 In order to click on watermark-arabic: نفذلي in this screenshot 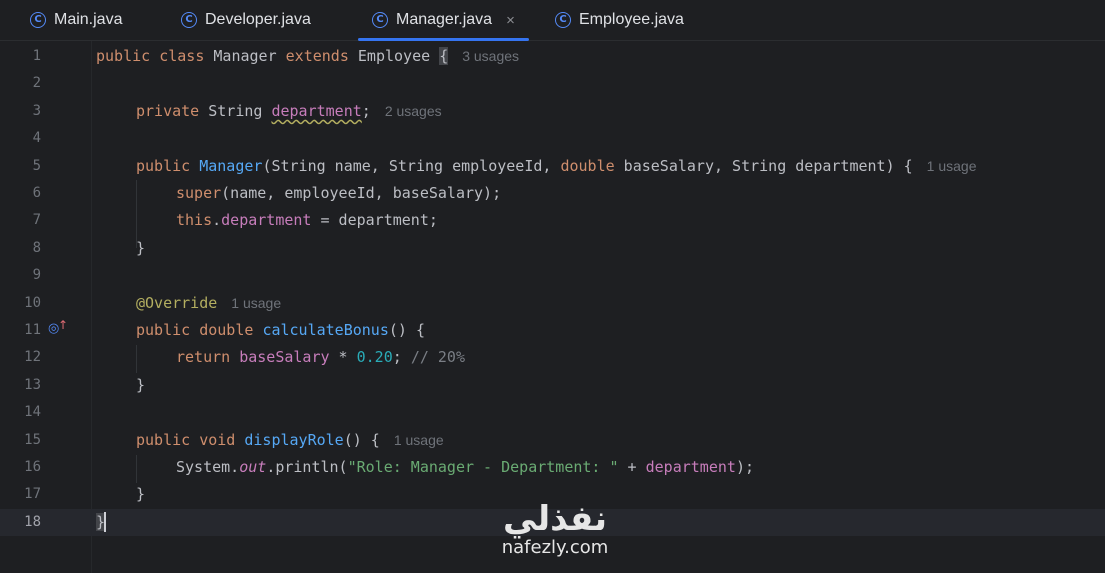, I will do `click(555, 519)`.